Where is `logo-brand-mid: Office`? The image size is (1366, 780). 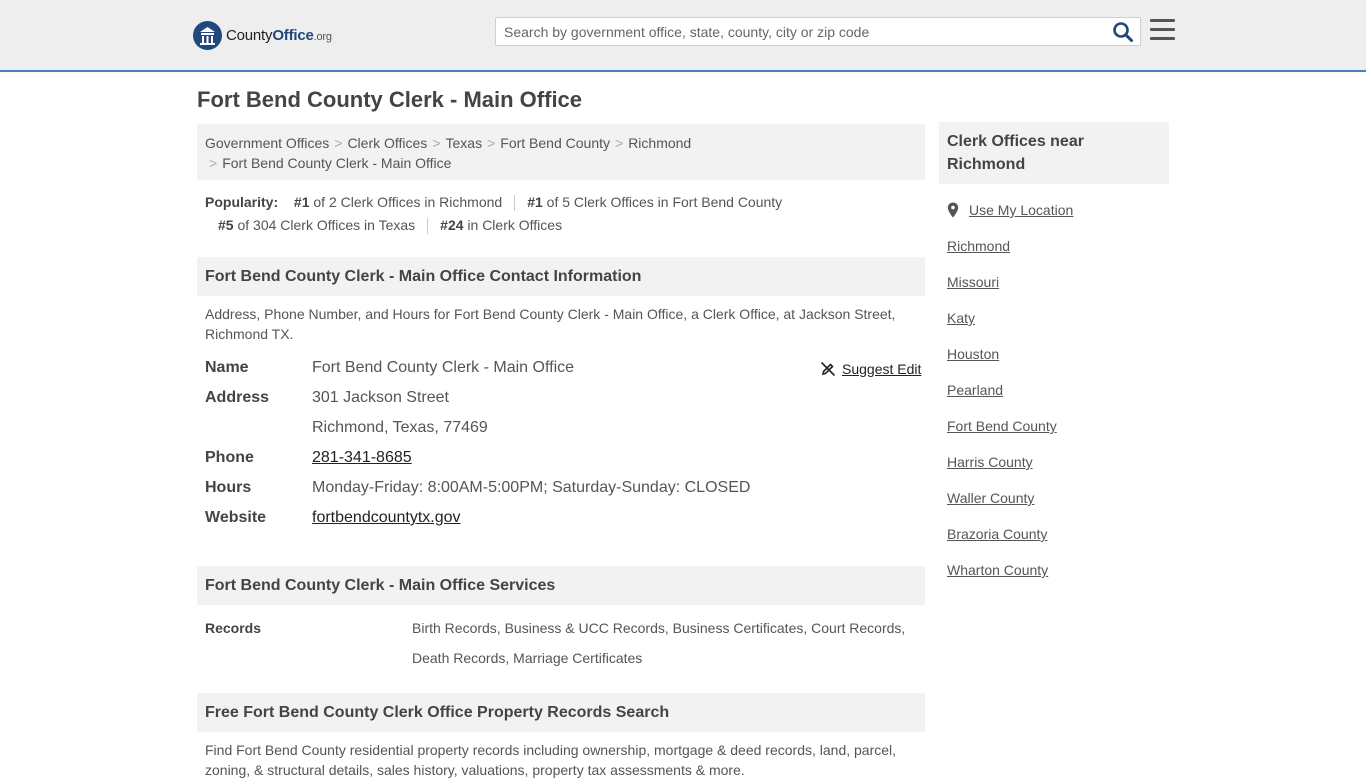 logo-brand-mid: Office is located at coordinates (293, 35).